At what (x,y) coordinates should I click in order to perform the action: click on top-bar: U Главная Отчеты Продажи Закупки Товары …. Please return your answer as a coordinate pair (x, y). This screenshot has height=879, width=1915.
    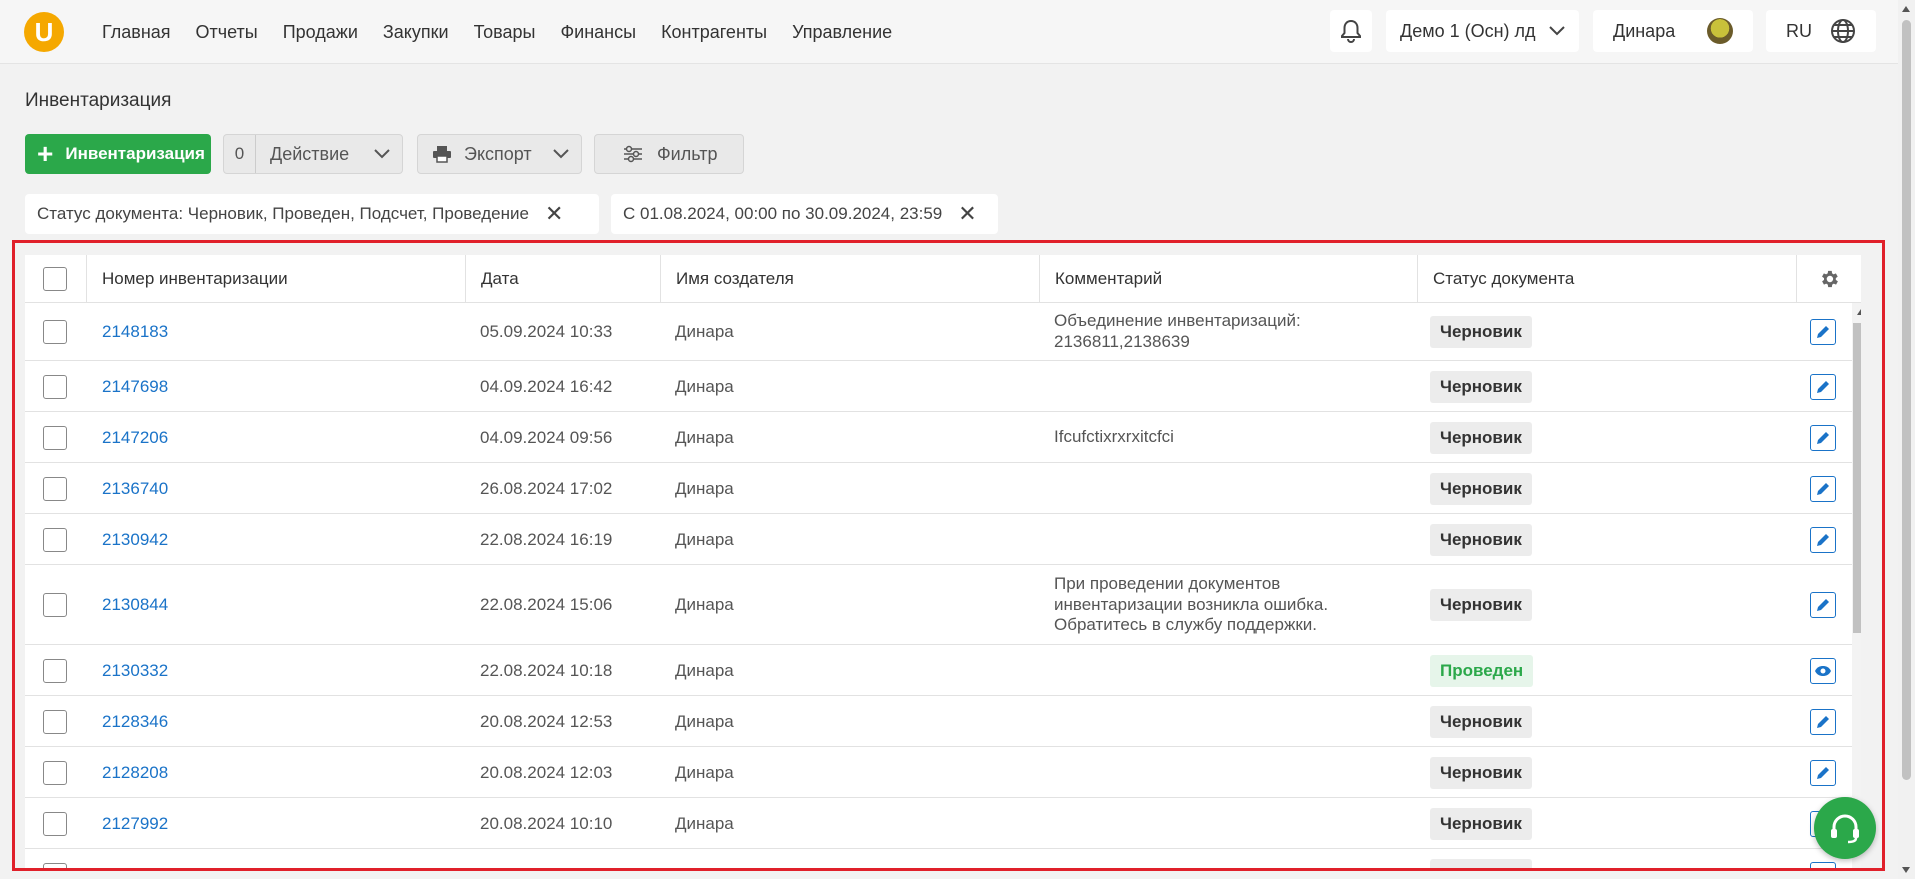
    Looking at the image, I should click on (949, 32).